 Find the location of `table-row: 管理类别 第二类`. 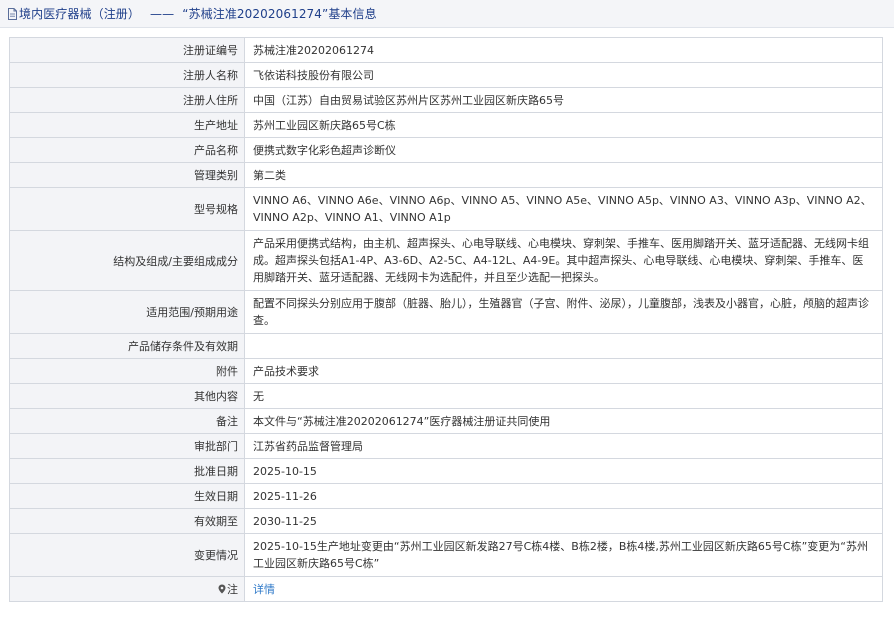

table-row: 管理类别 第二类 is located at coordinates (446, 175).